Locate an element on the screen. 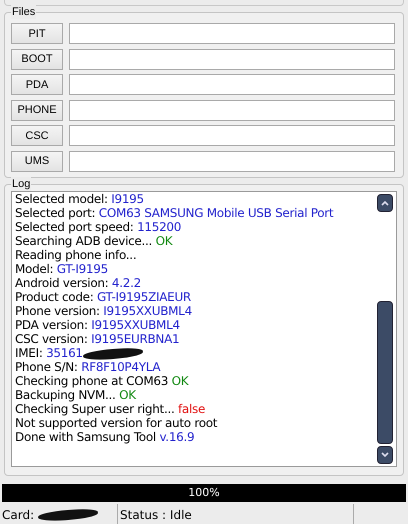 The height and width of the screenshot is (524, 408). file-button: PHONE is located at coordinates (37, 110).